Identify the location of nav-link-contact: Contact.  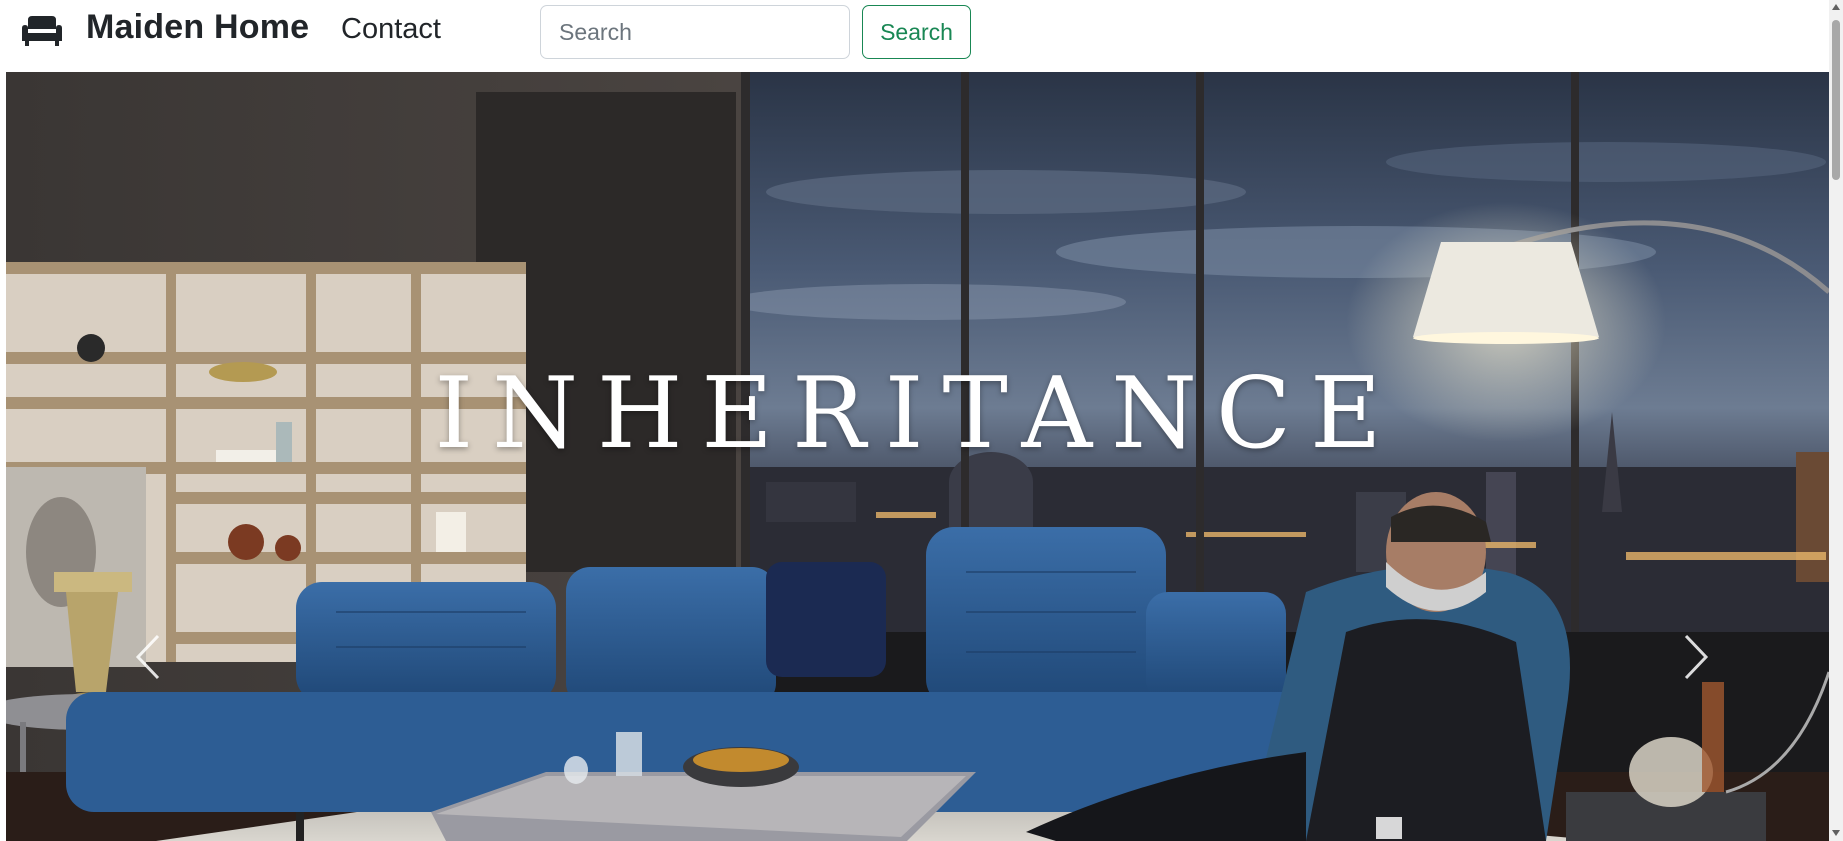
(391, 29).